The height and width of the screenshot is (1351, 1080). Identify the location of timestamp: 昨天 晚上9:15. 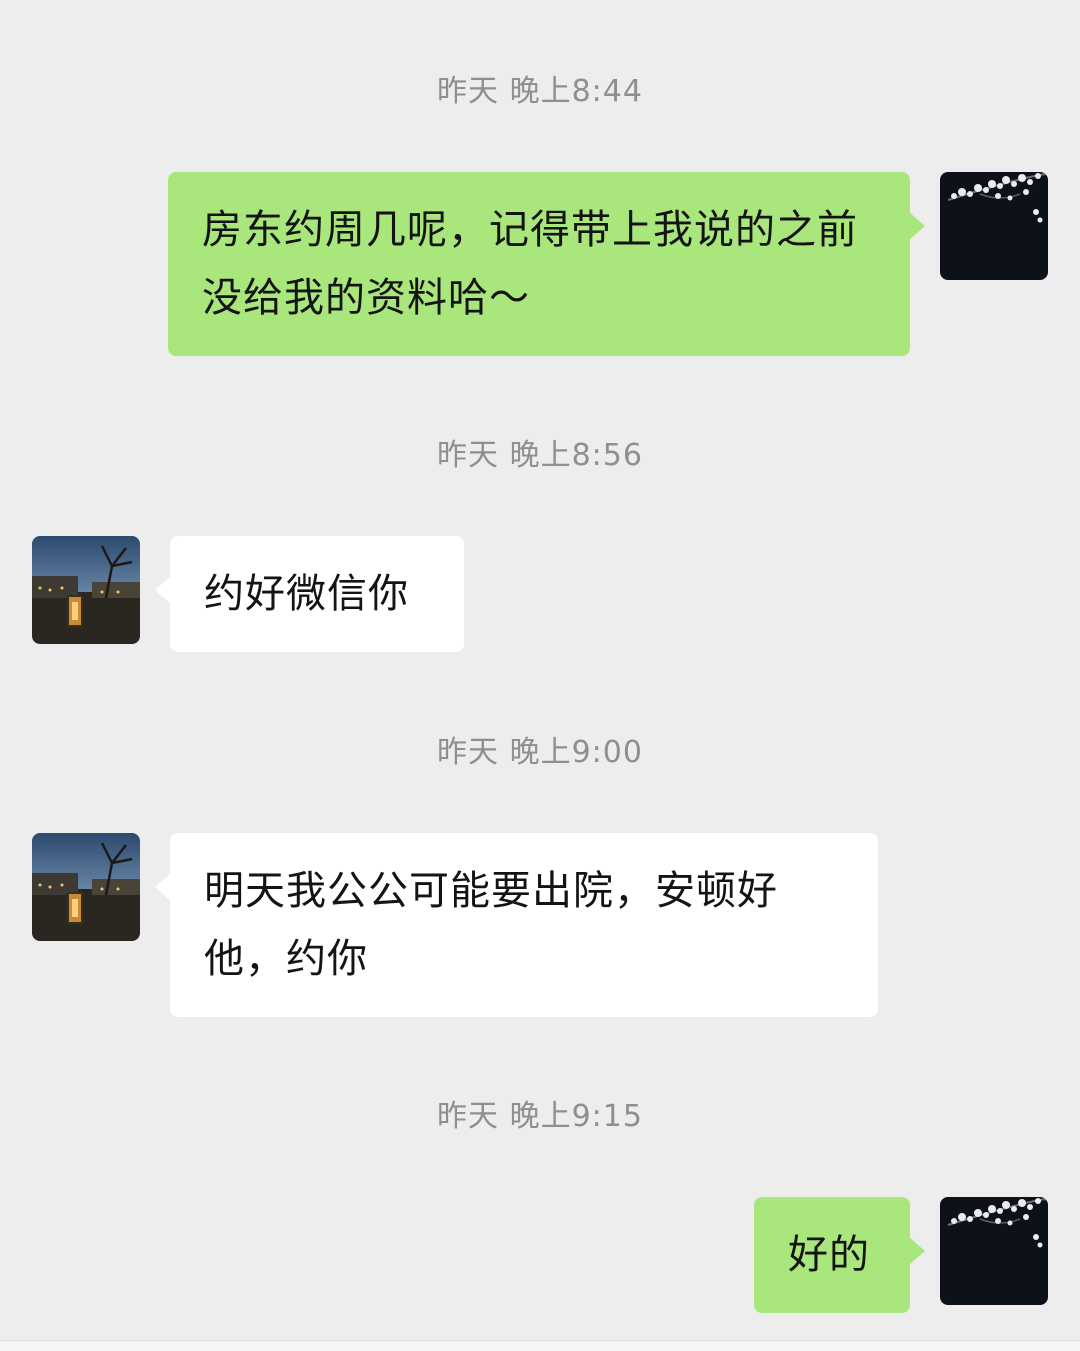
(540, 1116).